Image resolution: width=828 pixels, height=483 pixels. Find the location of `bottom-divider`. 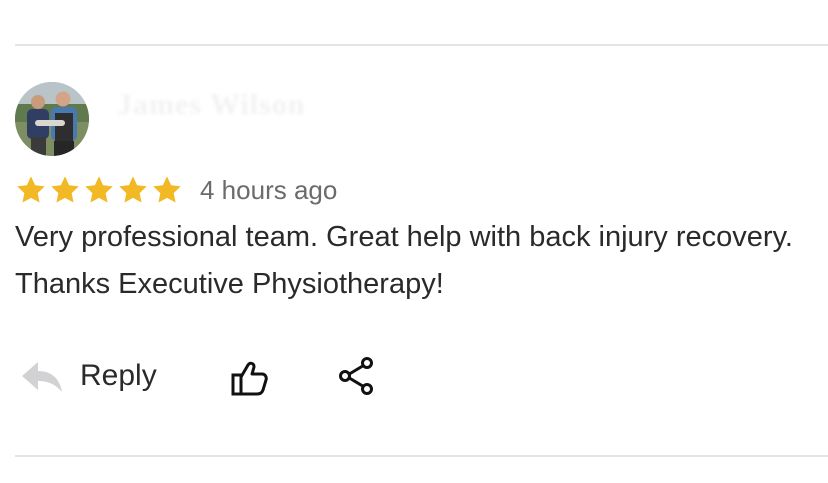

bottom-divider is located at coordinates (421, 456).